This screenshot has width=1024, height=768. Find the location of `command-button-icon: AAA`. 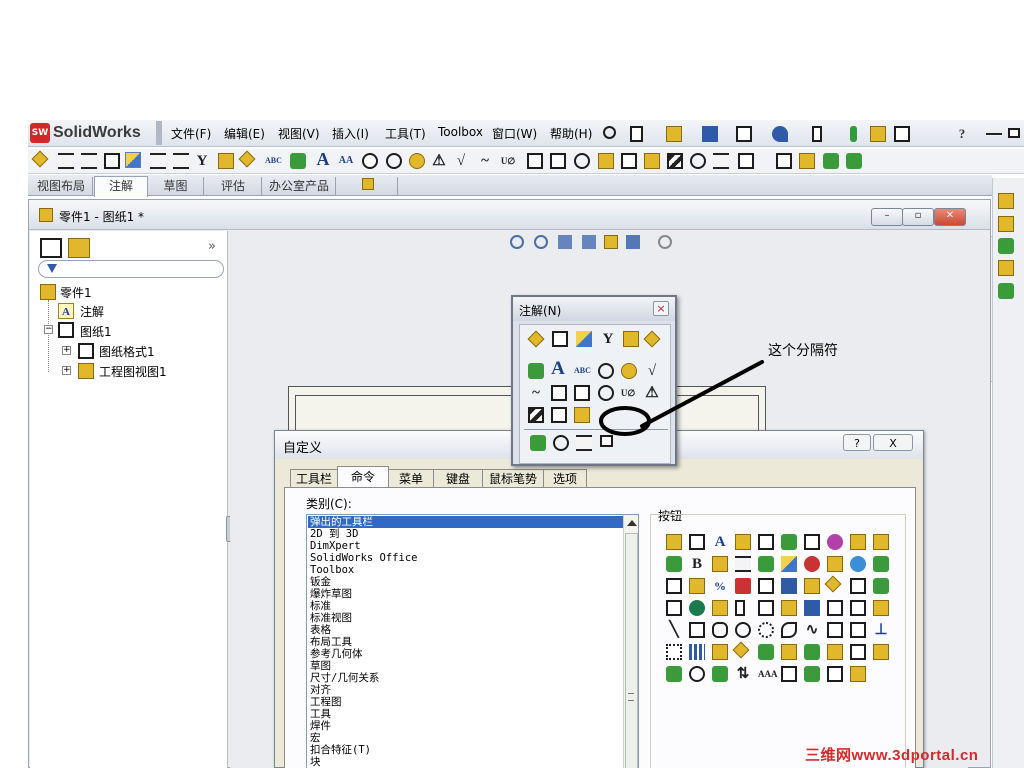

command-button-icon: AAA is located at coordinates (768, 674).